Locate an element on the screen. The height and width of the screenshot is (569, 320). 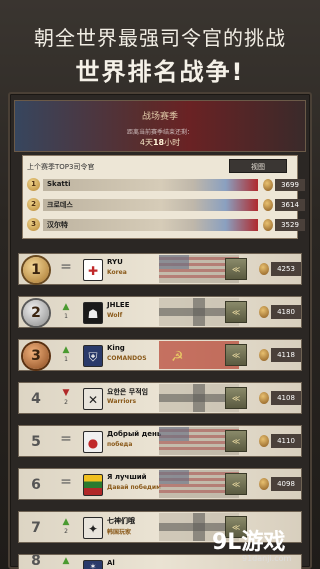
player-name: 요한은 무적임 is located at coordinates (128, 392).